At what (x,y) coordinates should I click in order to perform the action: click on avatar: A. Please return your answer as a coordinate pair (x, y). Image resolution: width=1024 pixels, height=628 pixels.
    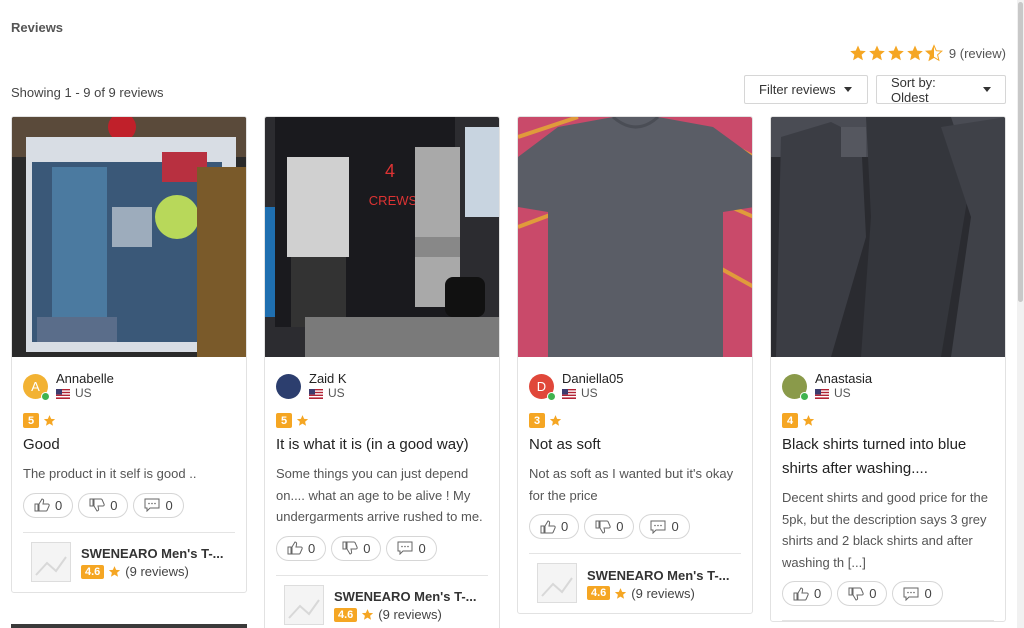
    Looking at the image, I should click on (36, 387).